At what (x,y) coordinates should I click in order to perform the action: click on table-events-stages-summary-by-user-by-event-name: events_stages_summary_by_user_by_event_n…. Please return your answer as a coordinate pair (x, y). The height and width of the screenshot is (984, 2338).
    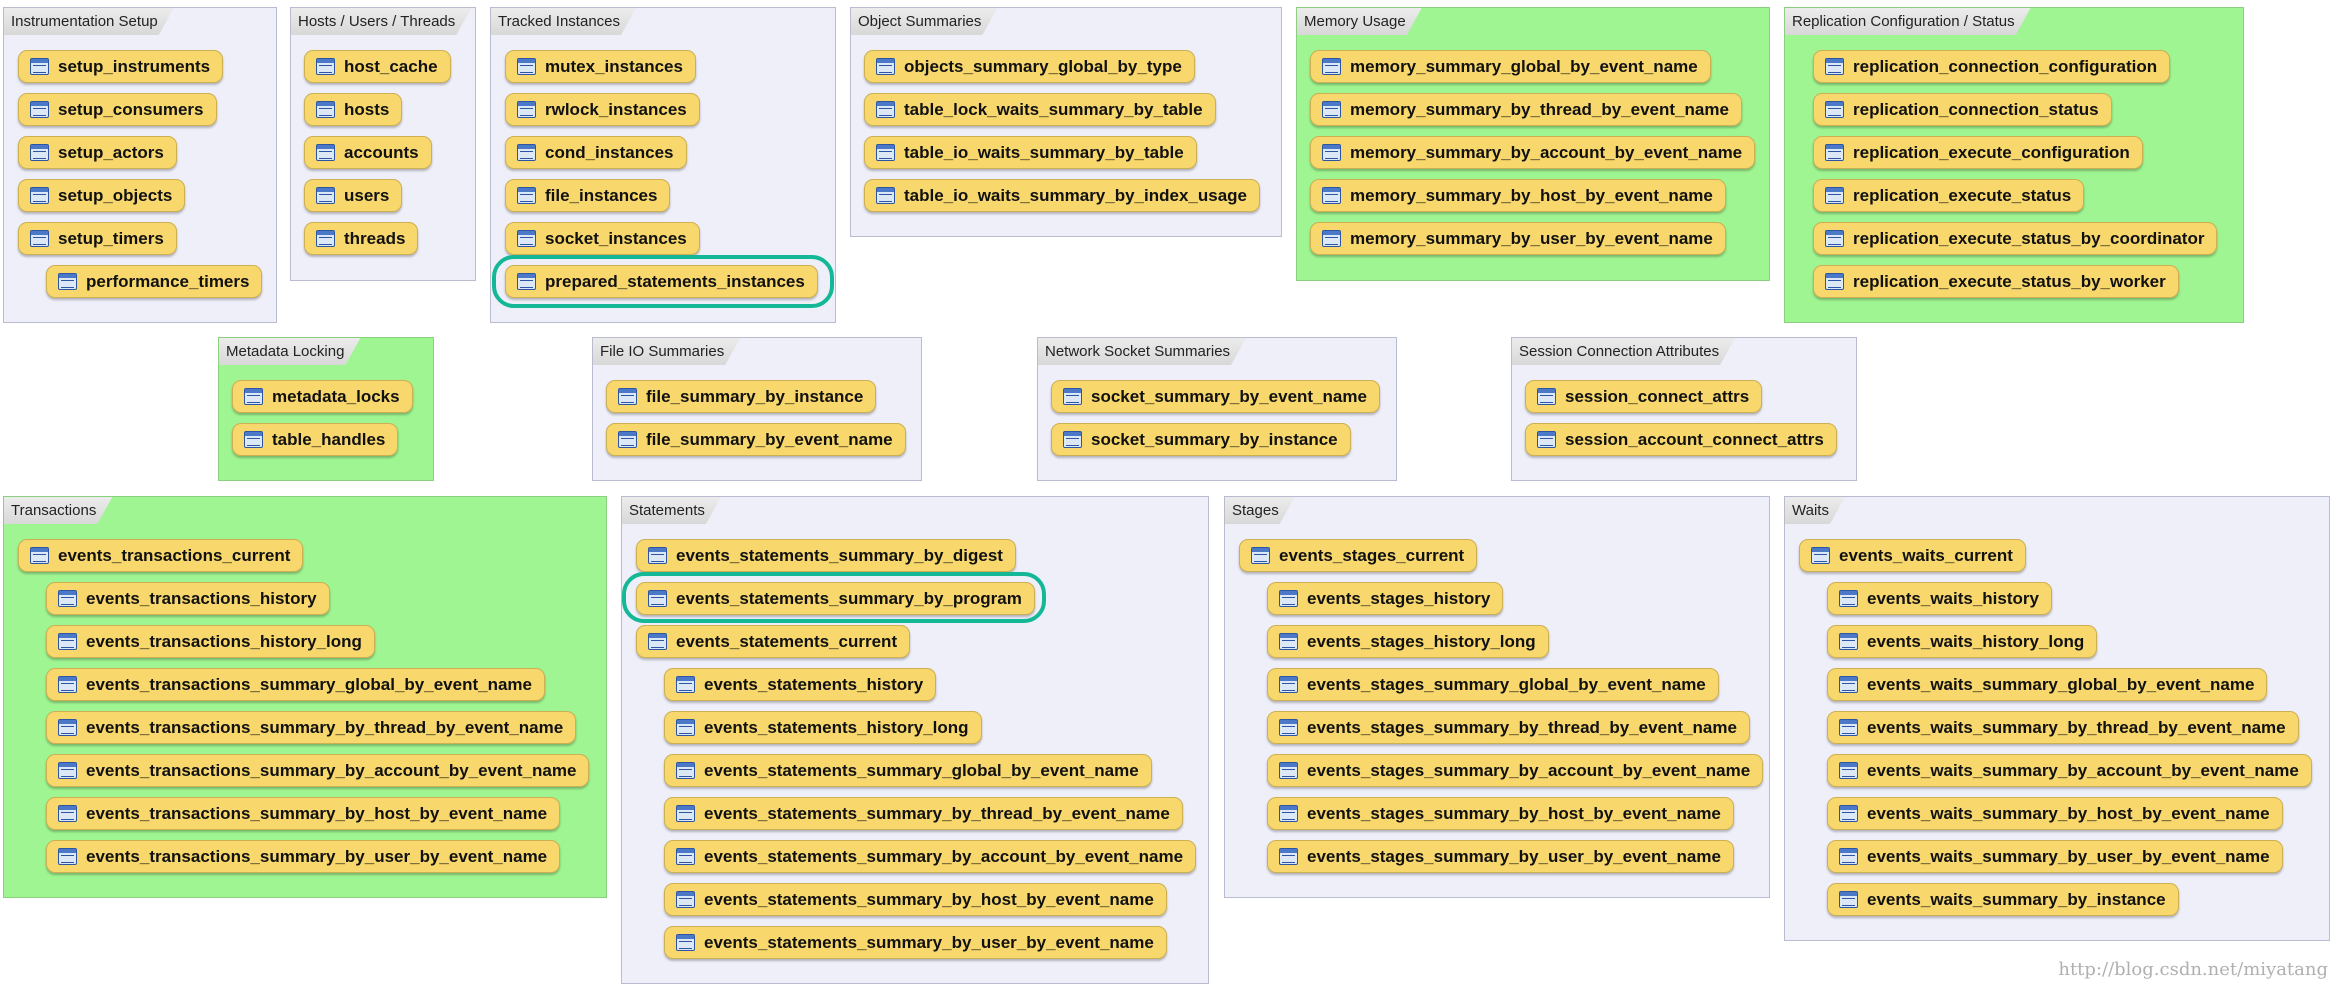
    Looking at the image, I should click on (1500, 856).